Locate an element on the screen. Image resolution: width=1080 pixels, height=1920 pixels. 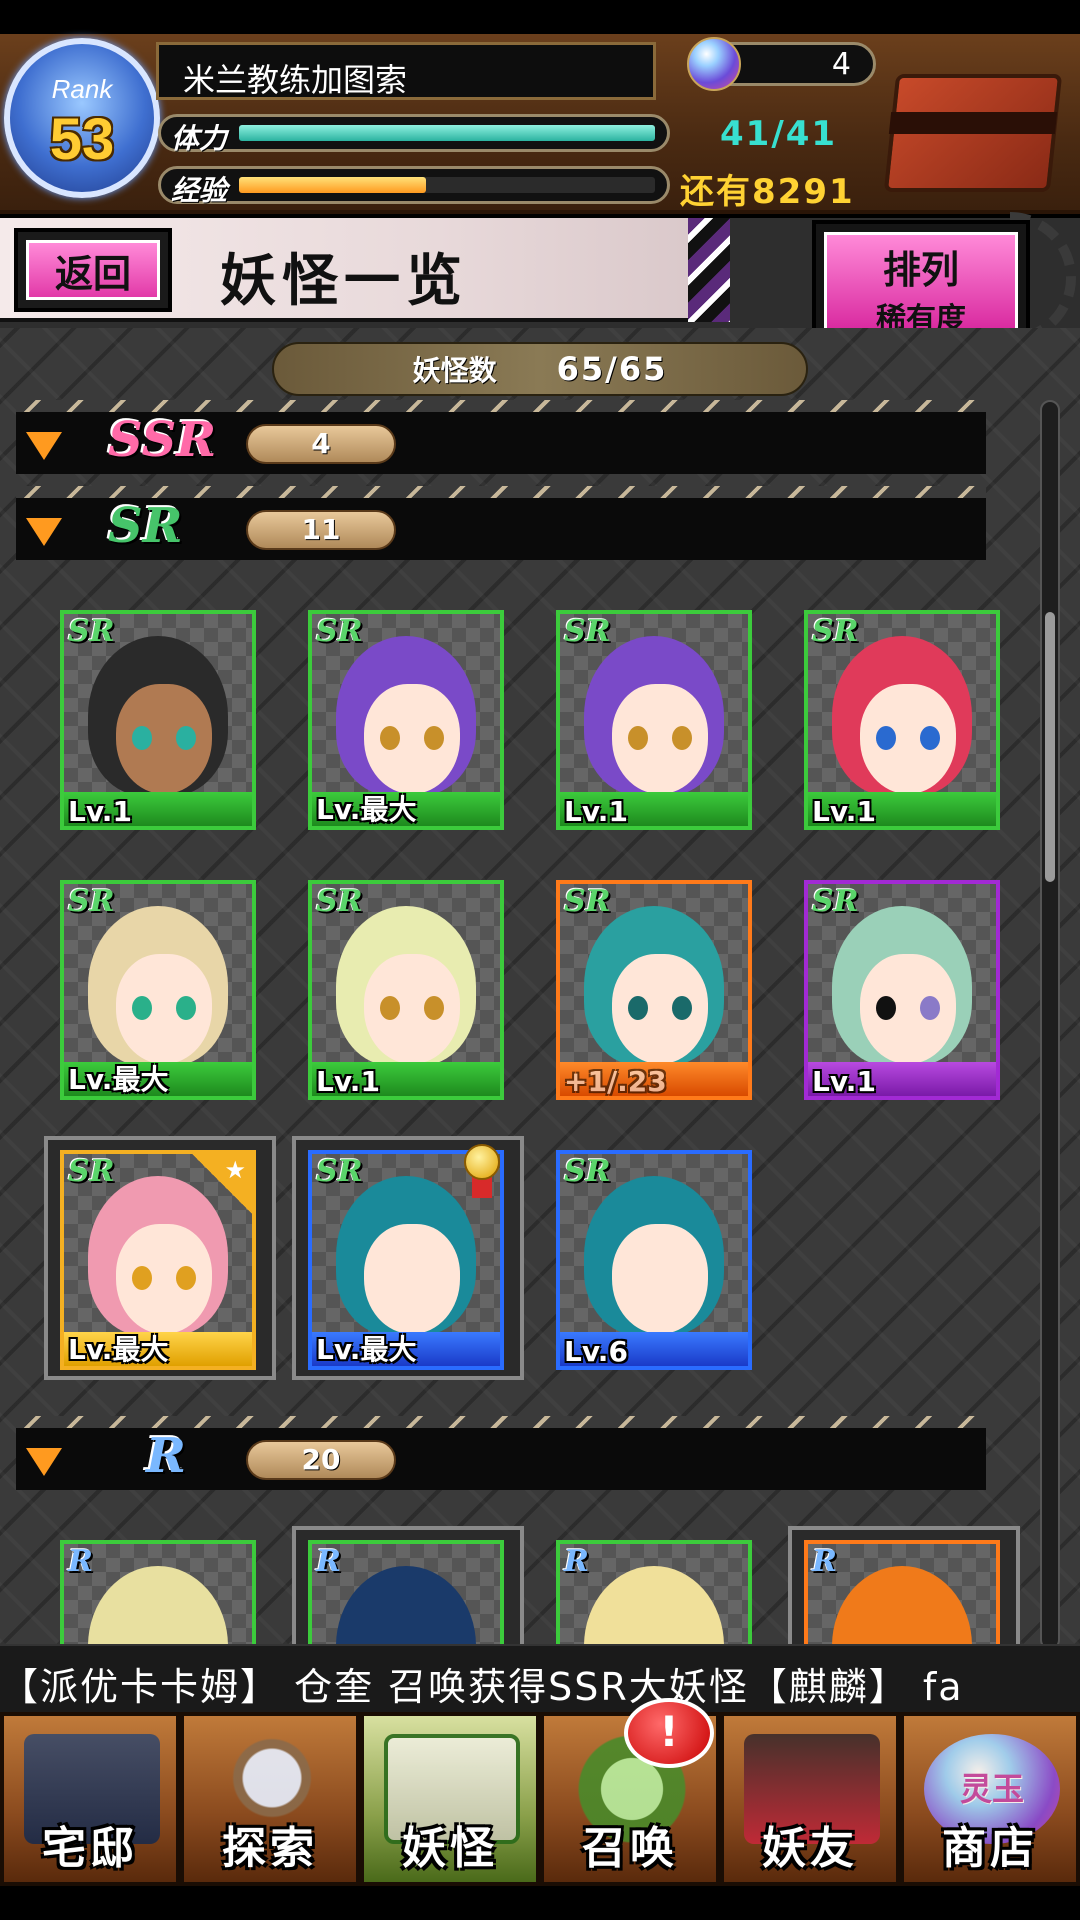
exp-fill is located at coordinates (333, 185).